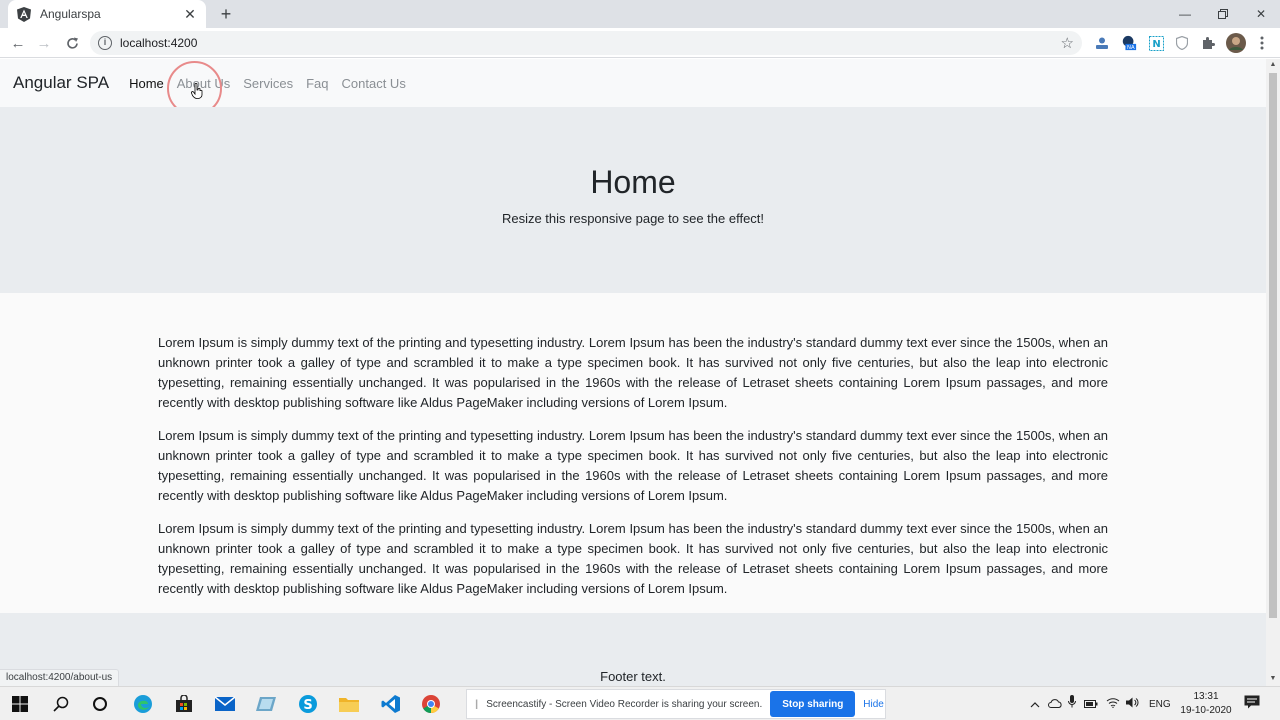  I want to click on store-icon, so click(184, 704).